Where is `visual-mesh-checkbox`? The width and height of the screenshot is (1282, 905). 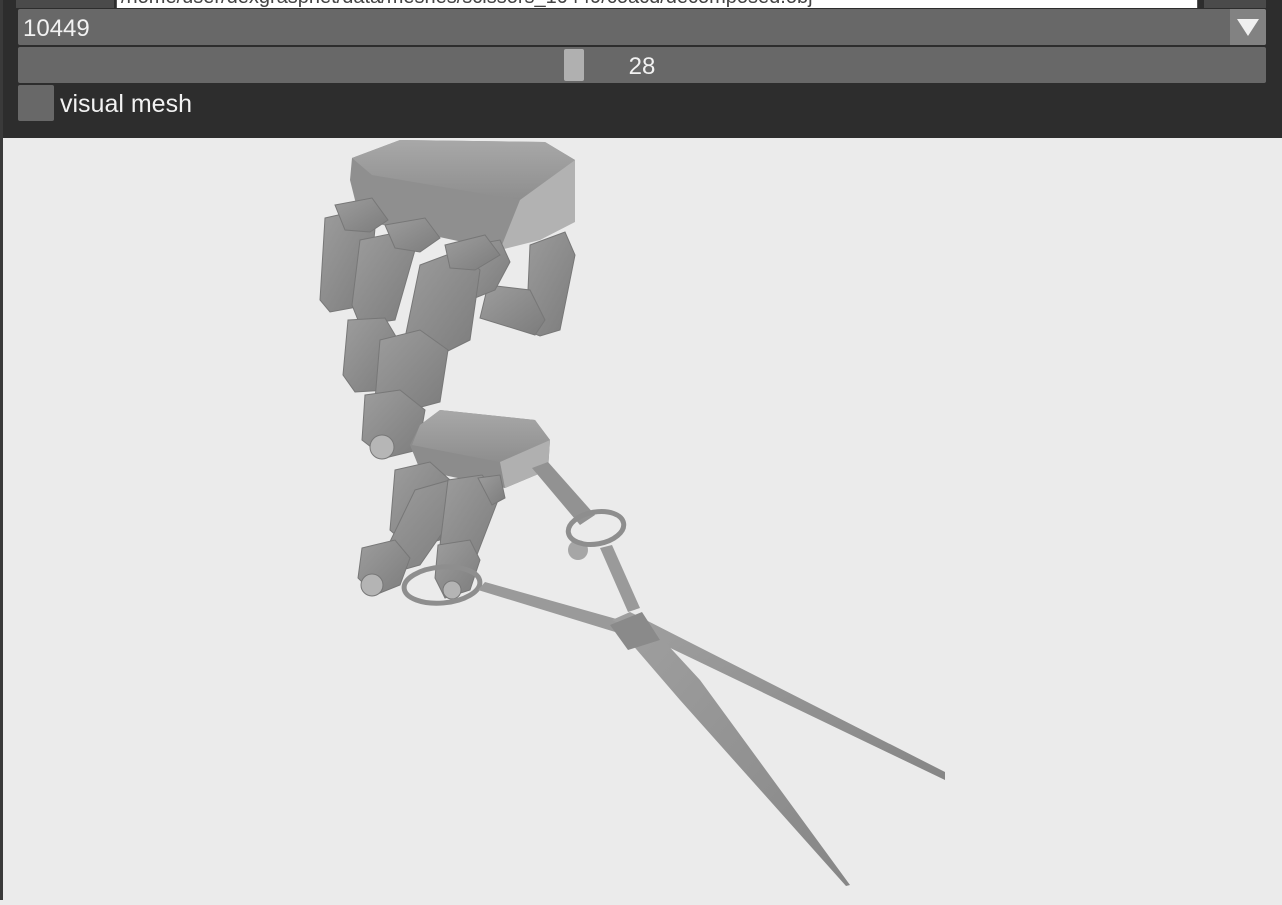
visual-mesh-checkbox is located at coordinates (36, 103).